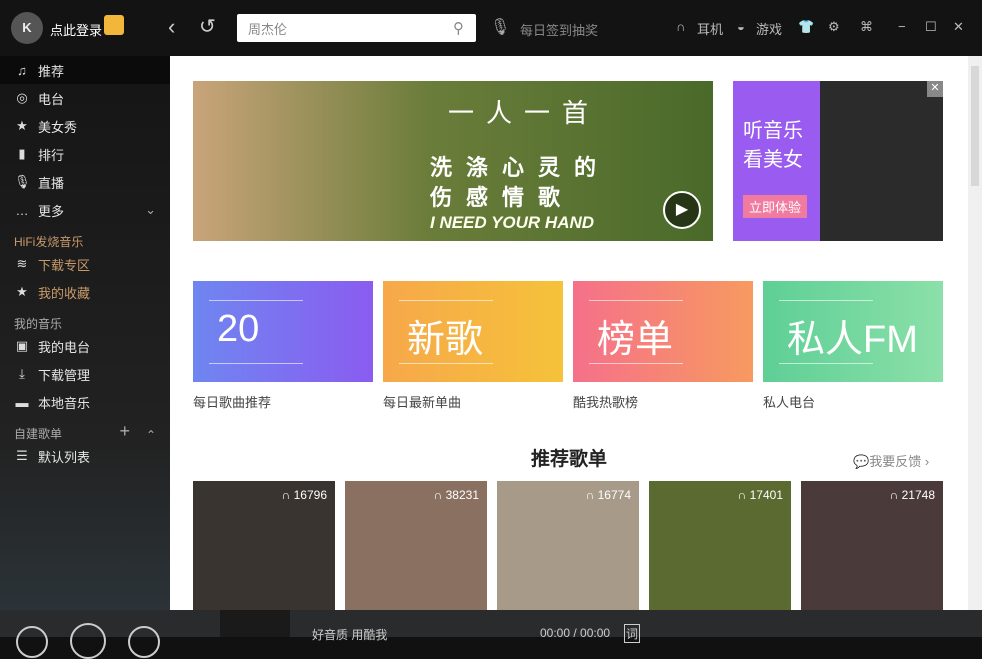 Image resolution: width=982 pixels, height=659 pixels. Describe the element at coordinates (458, 28) in the screenshot. I see `search-icon: ⚲` at that location.